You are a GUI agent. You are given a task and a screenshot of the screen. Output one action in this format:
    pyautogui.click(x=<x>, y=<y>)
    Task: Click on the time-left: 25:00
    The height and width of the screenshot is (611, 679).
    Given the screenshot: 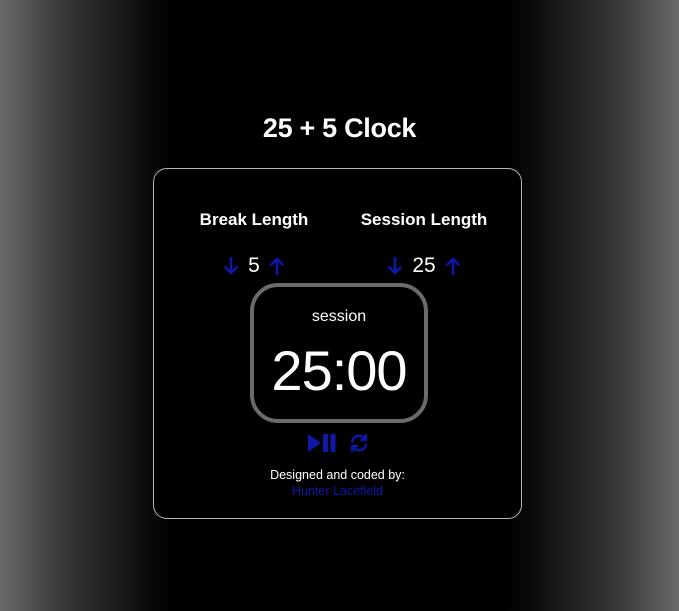 What is the action you would take?
    pyautogui.click(x=339, y=370)
    